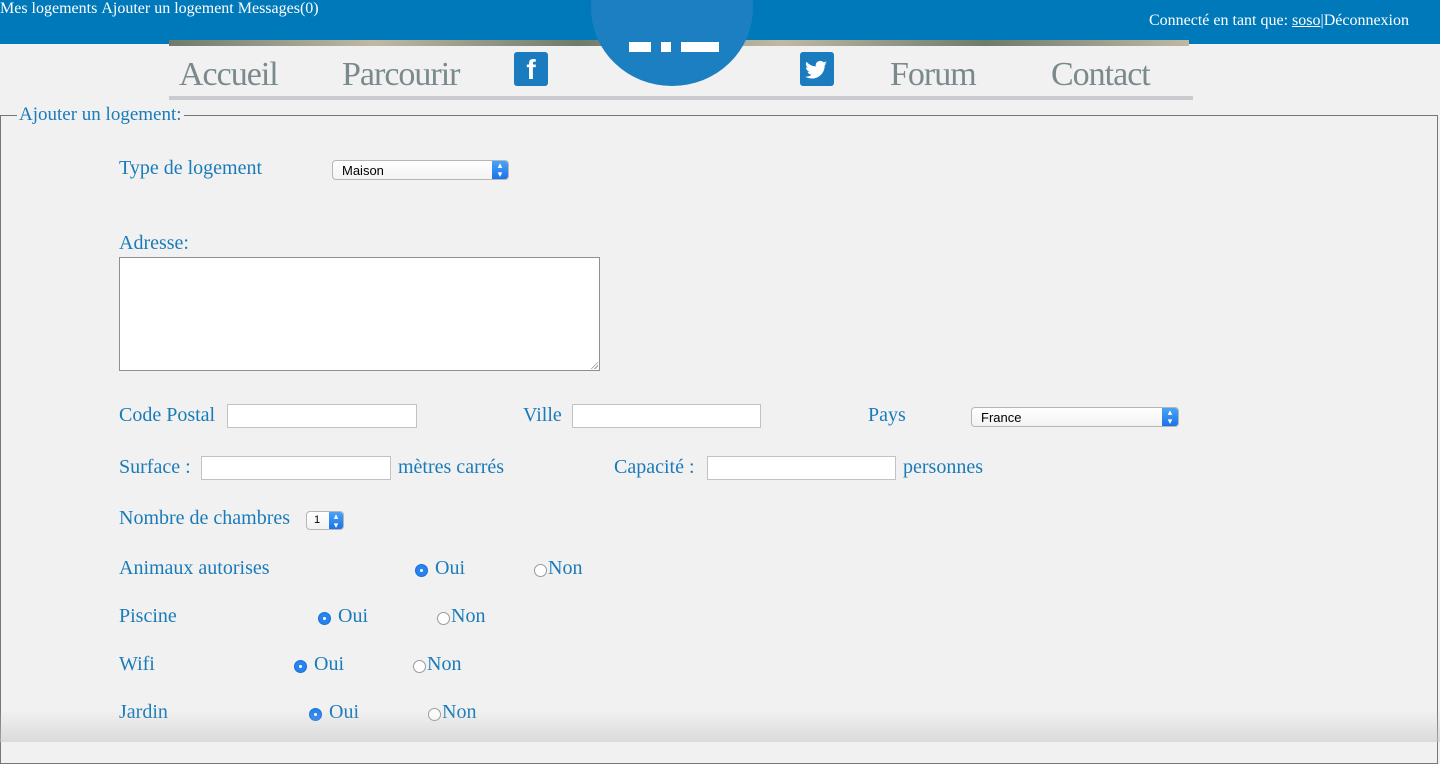 Image resolution: width=1440 pixels, height=764 pixels. I want to click on username-link: soso, so click(1306, 20).